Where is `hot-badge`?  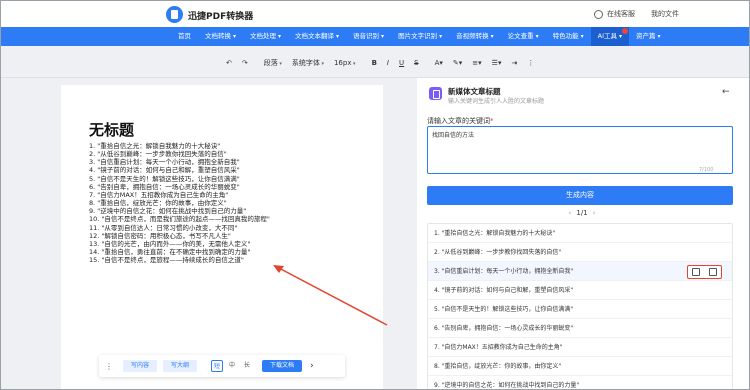
hot-badge is located at coordinates (625, 31).